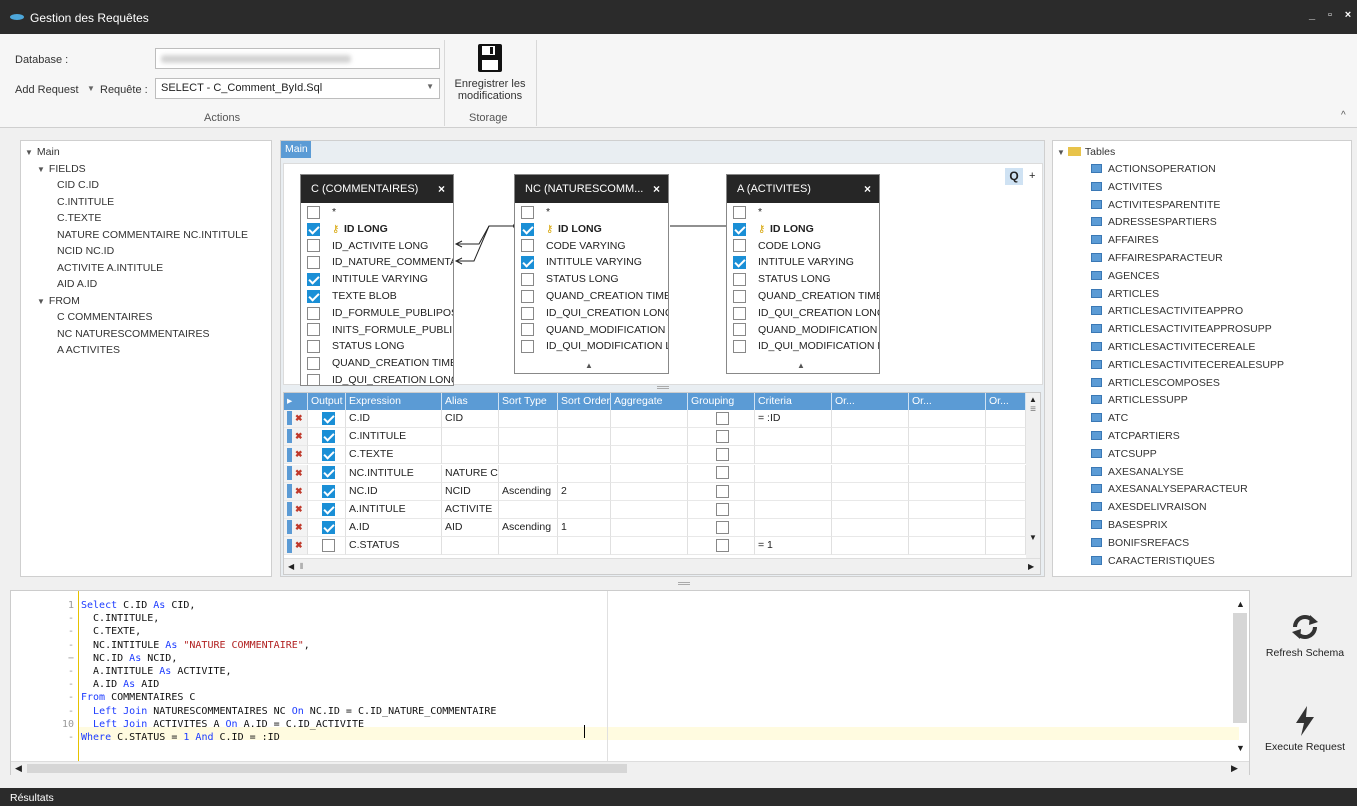 The image size is (1357, 806). What do you see at coordinates (327, 401) in the screenshot?
I see `grid-column-header: Output` at bounding box center [327, 401].